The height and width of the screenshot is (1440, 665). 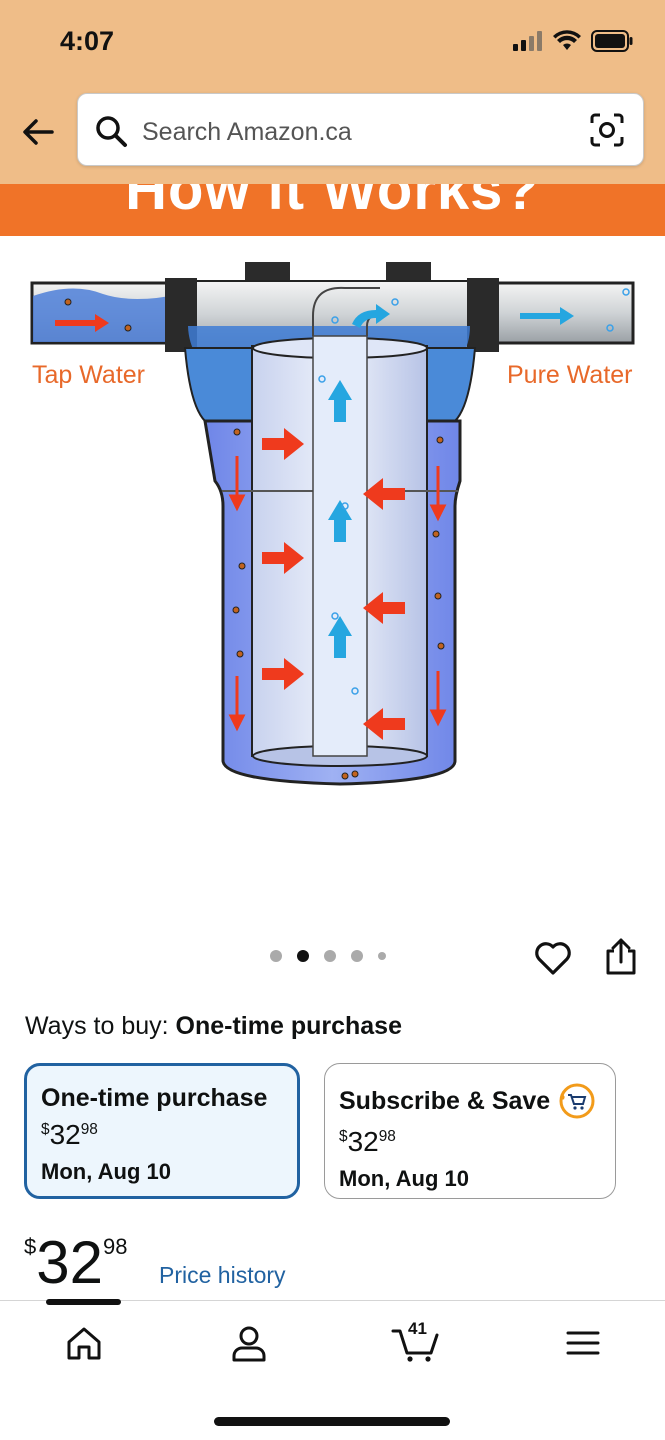 What do you see at coordinates (567, 40) in the screenshot?
I see `wifi-icon` at bounding box center [567, 40].